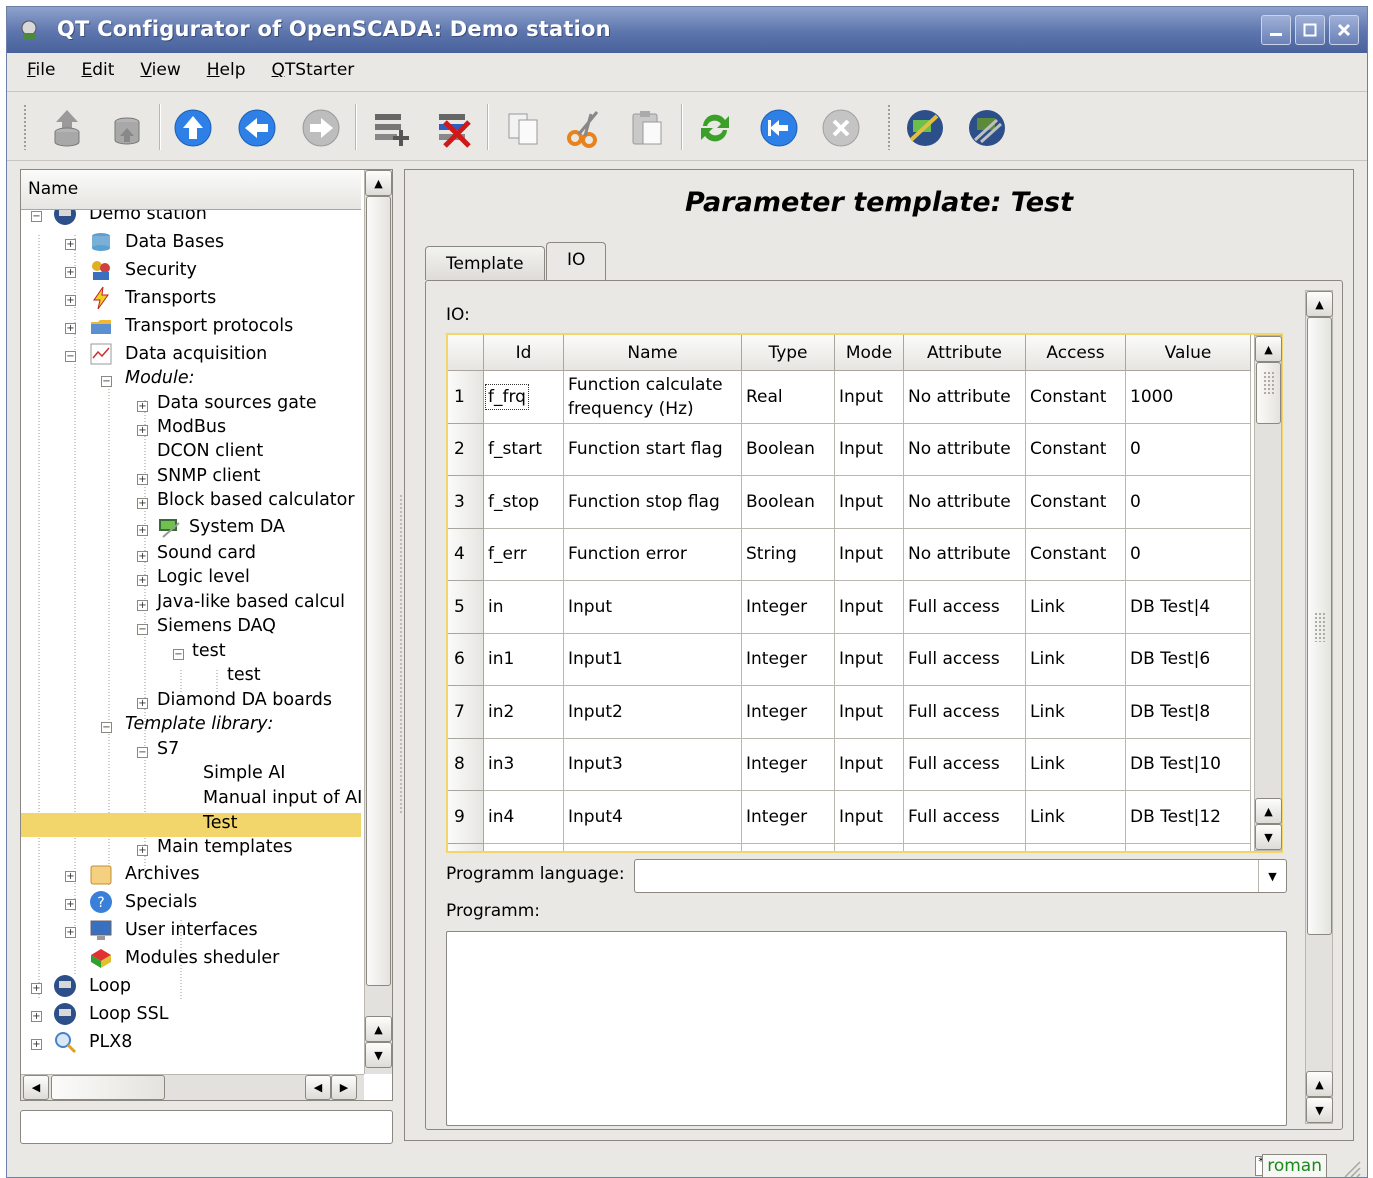  Describe the element at coordinates (1351, 1168) in the screenshot. I see `resize-grip-icon` at that location.